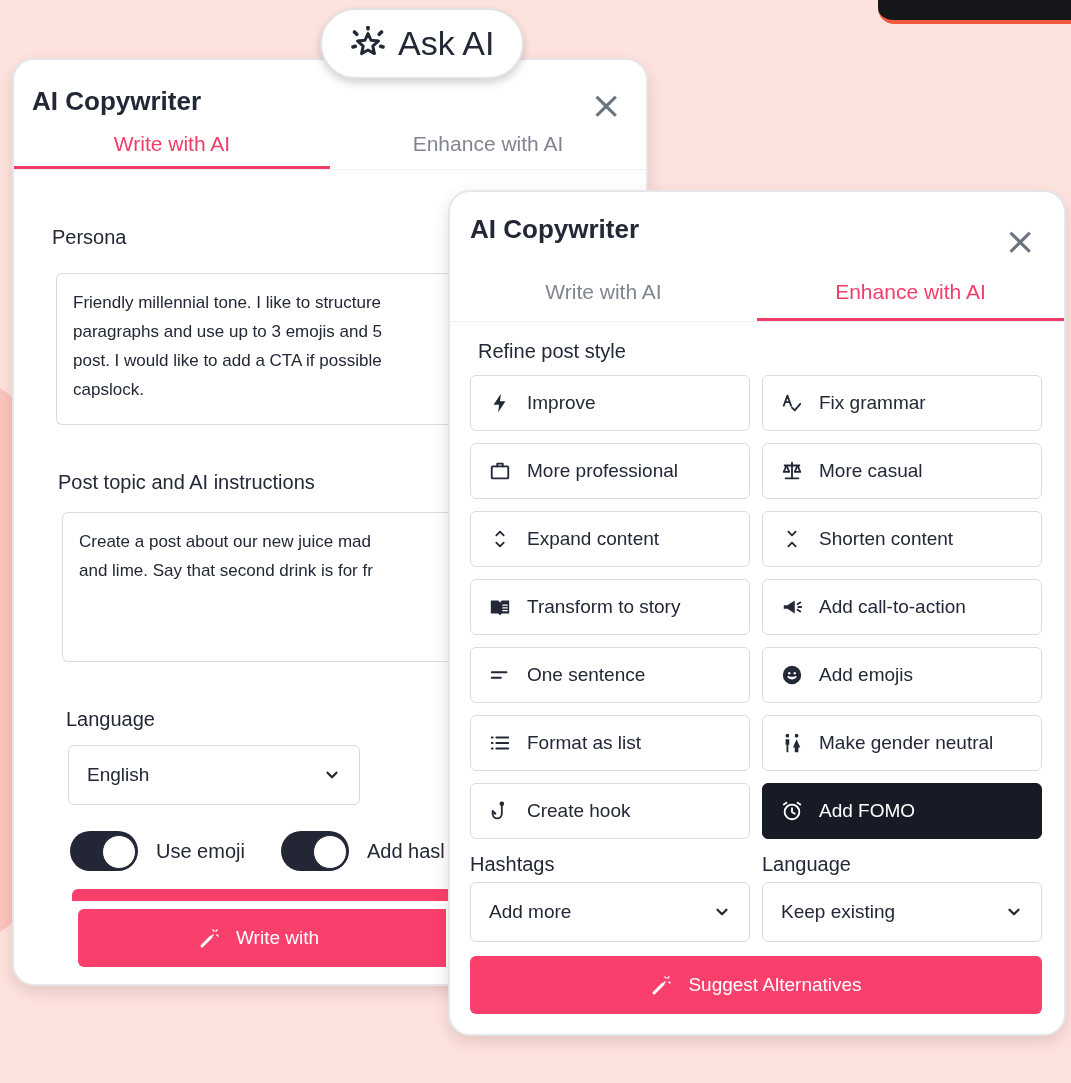 This screenshot has height=1083, width=1071. Describe the element at coordinates (610, 675) in the screenshot. I see `style-option-button: One sentence` at that location.